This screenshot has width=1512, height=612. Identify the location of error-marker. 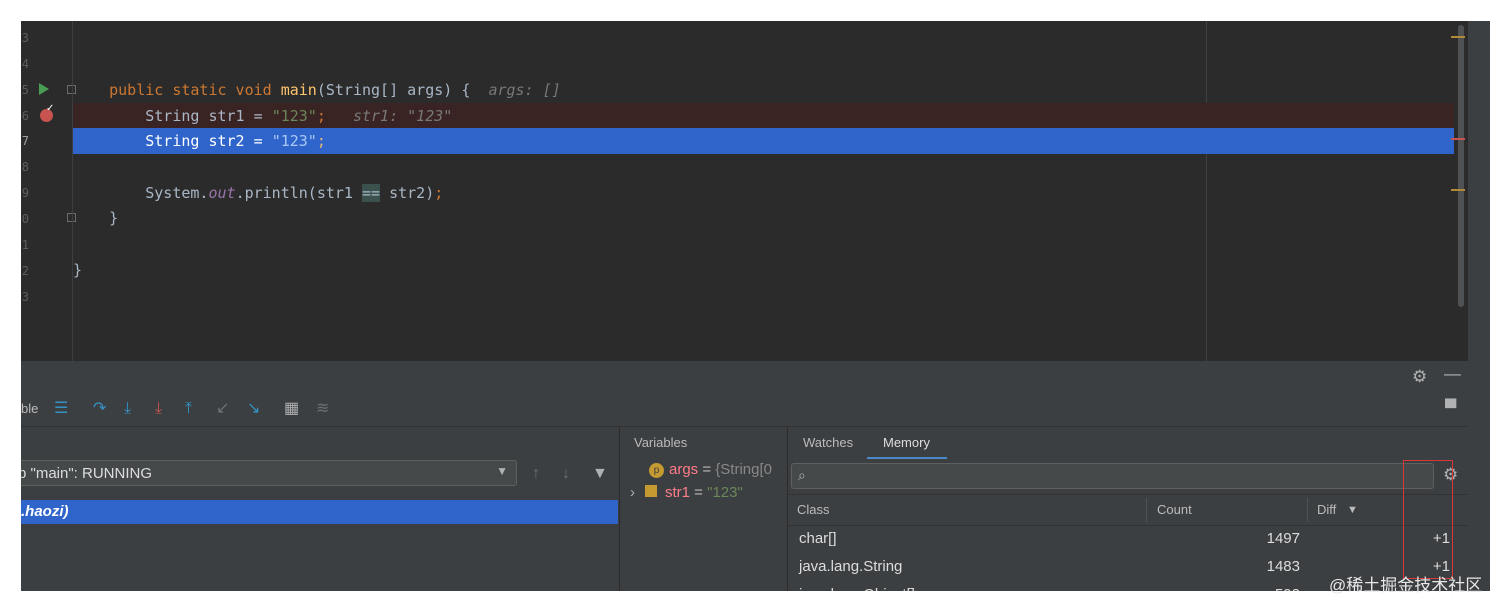
(1458, 139).